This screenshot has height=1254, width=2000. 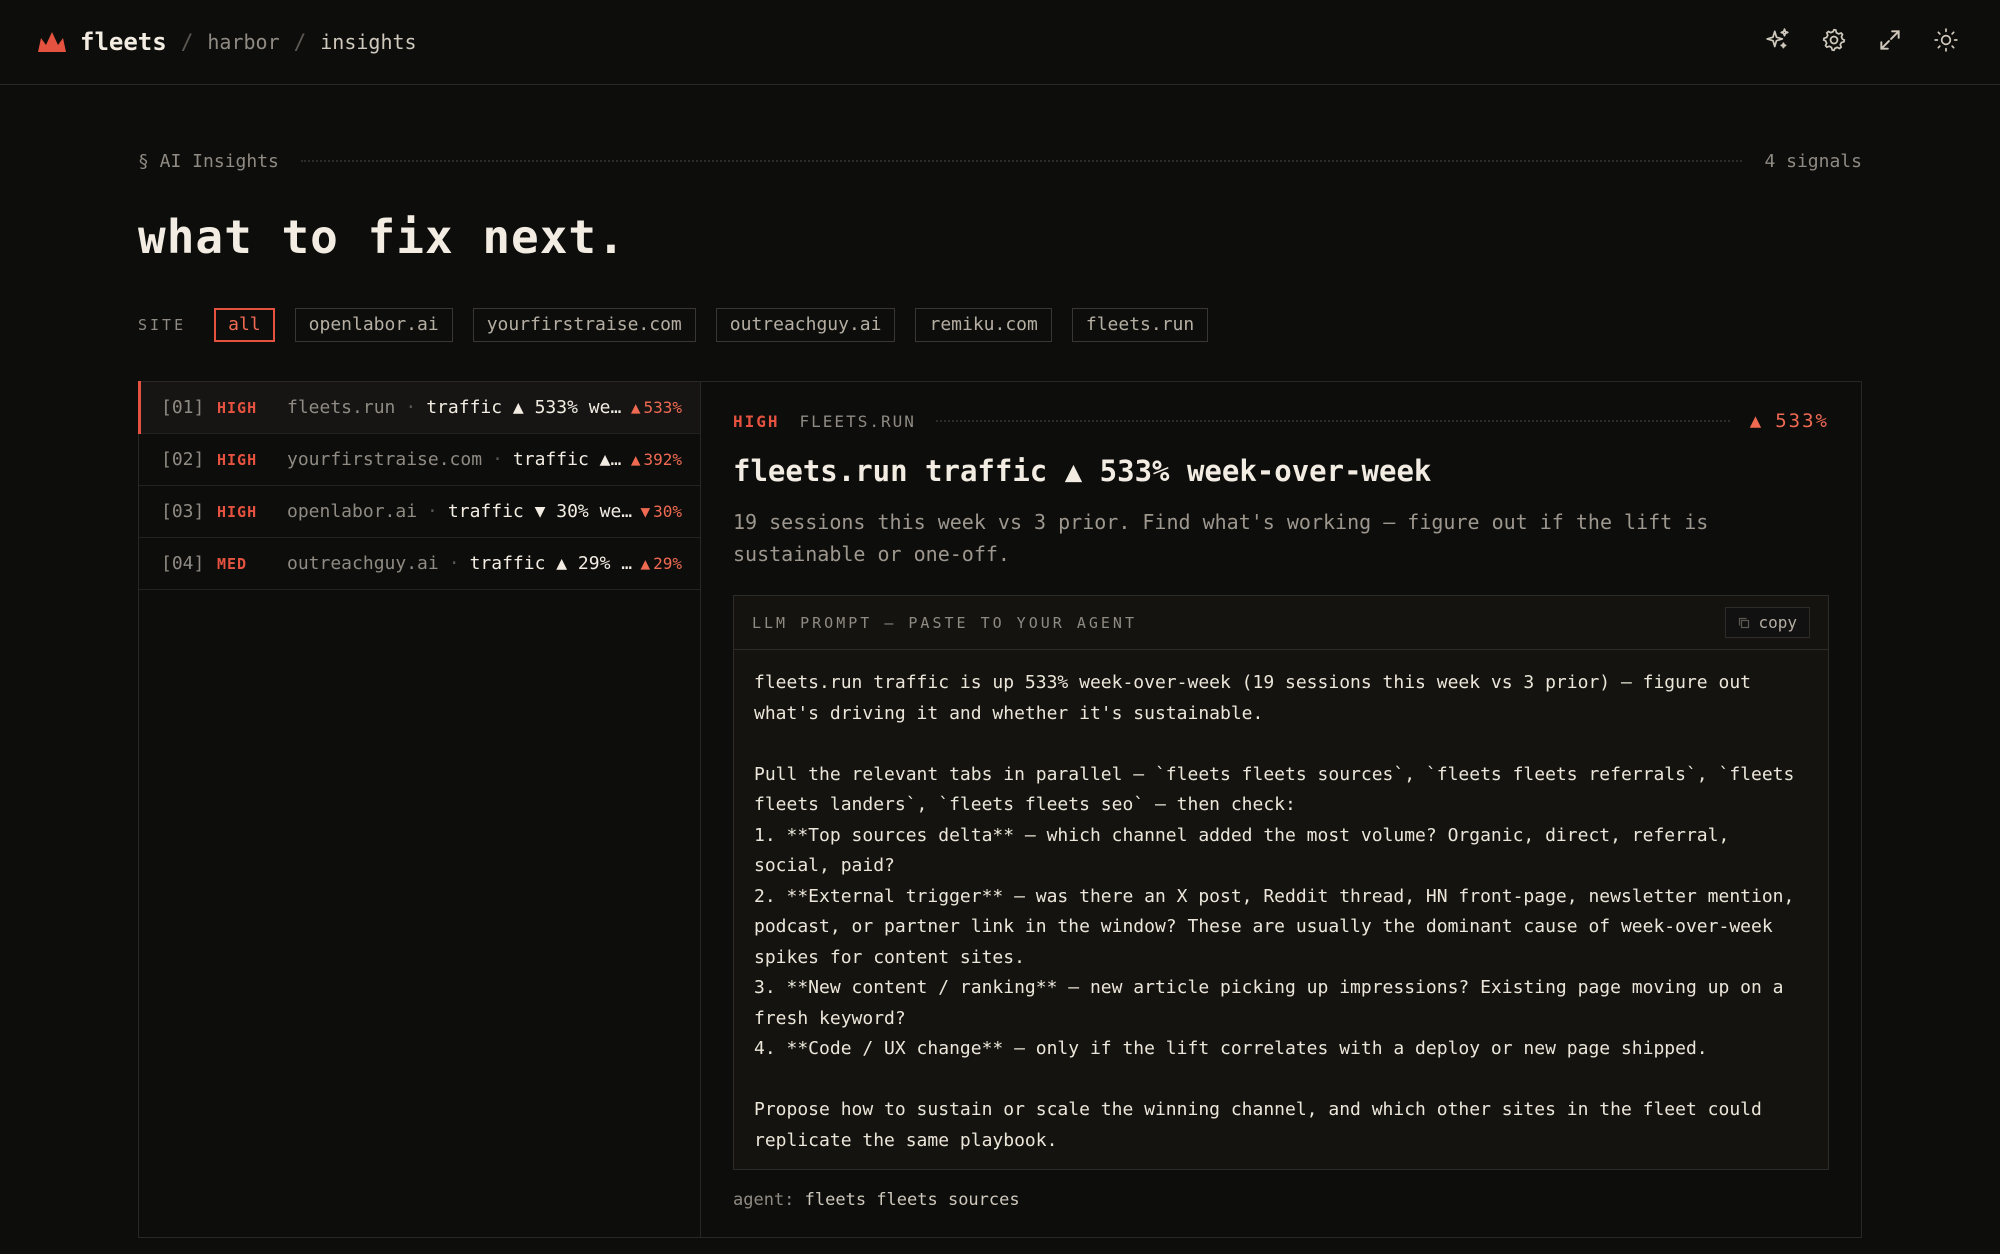 What do you see at coordinates (524, 407) in the screenshot?
I see `insight-summary: traffic ▲ 533% week-over-week` at bounding box center [524, 407].